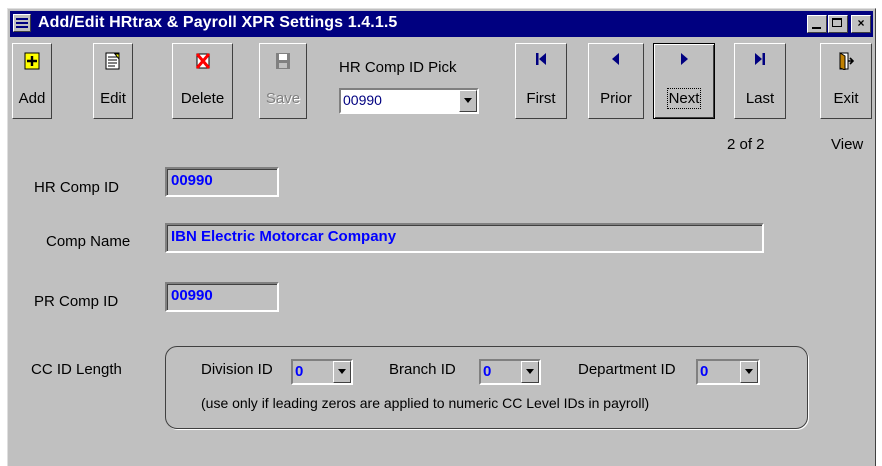 The height and width of the screenshot is (466, 882). I want to click on comp-id-pick-value: 00990, so click(362, 100).